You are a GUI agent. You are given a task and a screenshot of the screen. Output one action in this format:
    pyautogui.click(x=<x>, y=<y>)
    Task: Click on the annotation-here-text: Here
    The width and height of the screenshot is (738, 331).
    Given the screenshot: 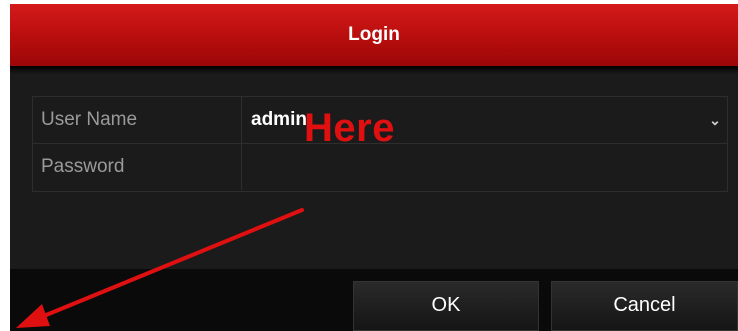 What is the action you would take?
    pyautogui.click(x=349, y=128)
    